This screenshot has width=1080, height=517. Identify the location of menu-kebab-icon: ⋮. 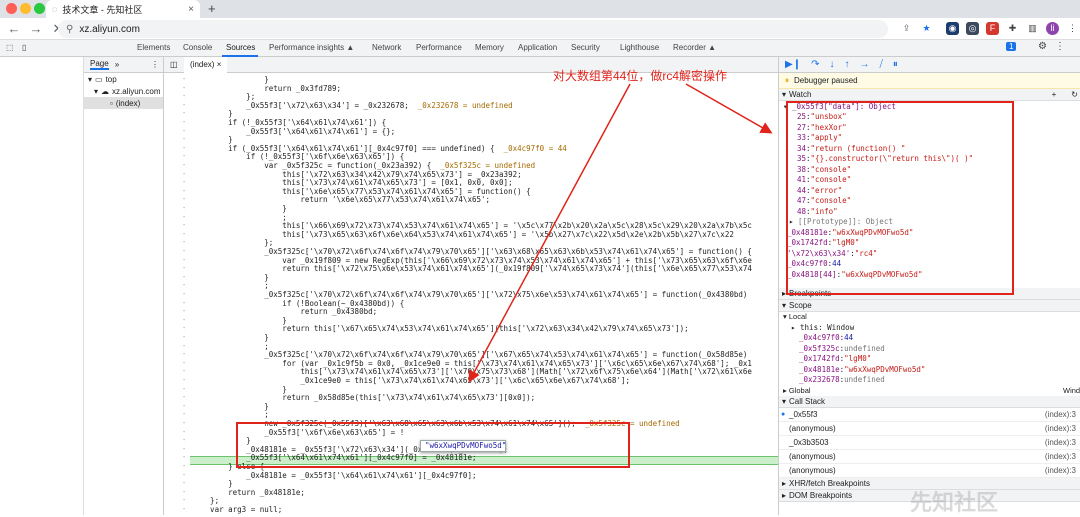
(1072, 28).